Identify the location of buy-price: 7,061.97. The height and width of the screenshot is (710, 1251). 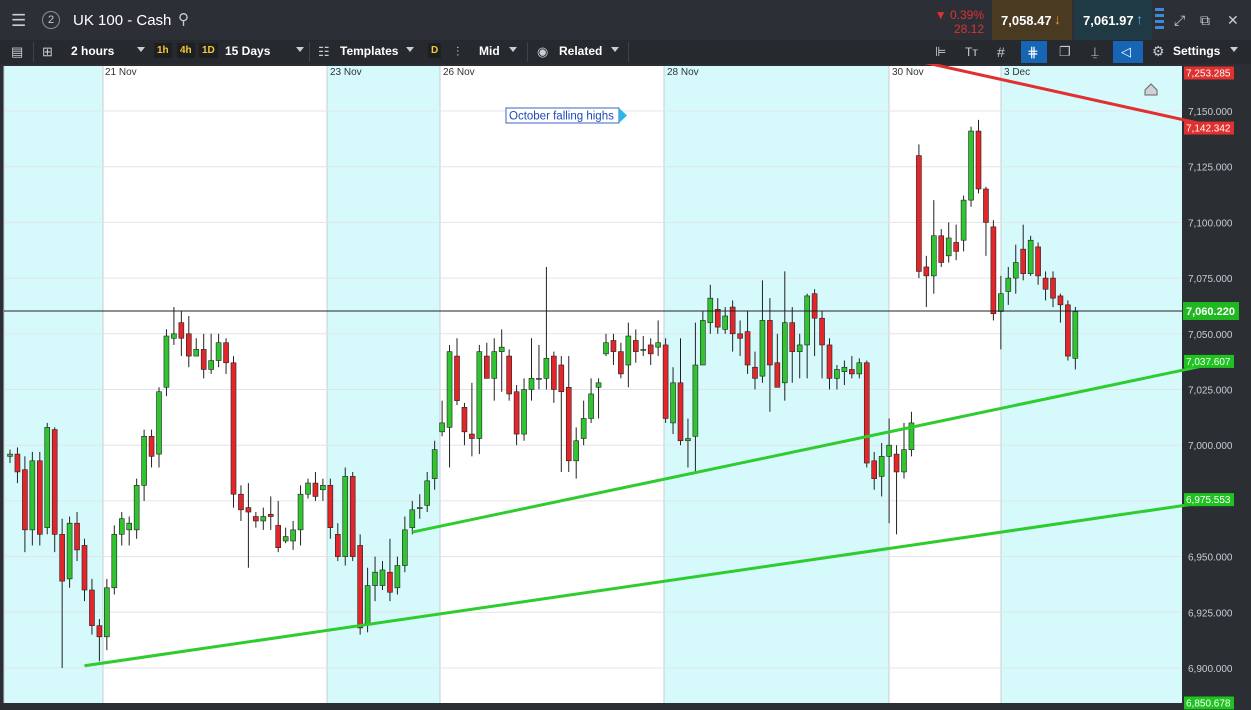
(1108, 20).